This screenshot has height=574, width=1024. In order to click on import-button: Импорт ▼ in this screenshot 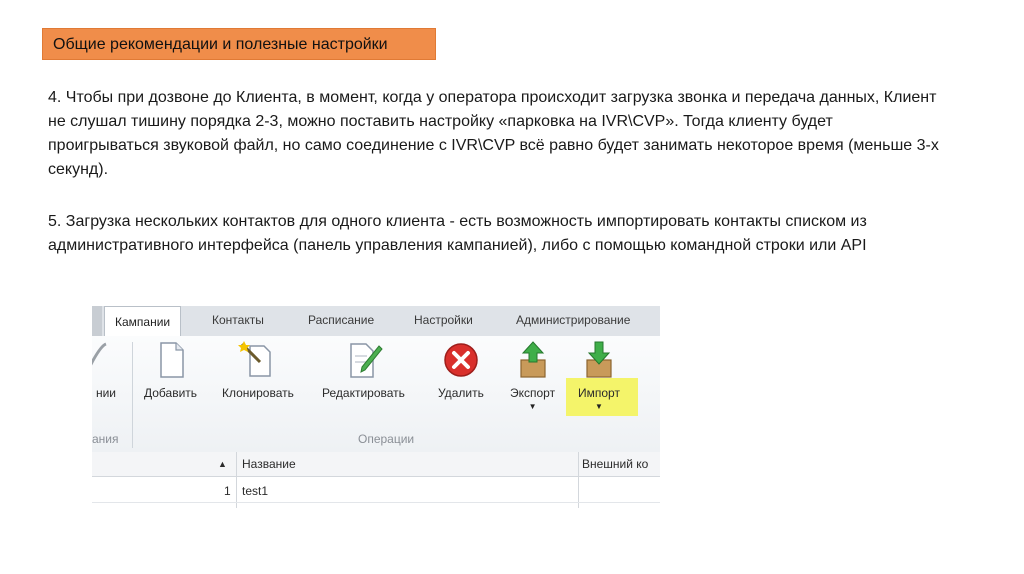, I will do `click(599, 375)`.